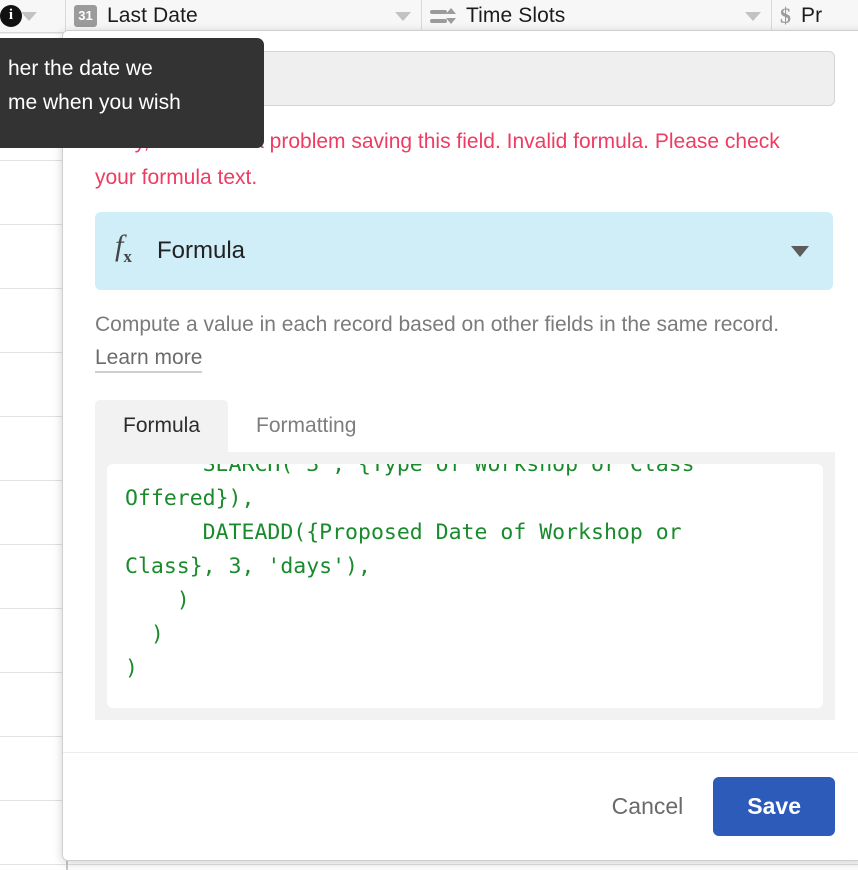 This screenshot has height=870, width=858. Describe the element at coordinates (11, 16) in the screenshot. I see `info-icon: i` at that location.